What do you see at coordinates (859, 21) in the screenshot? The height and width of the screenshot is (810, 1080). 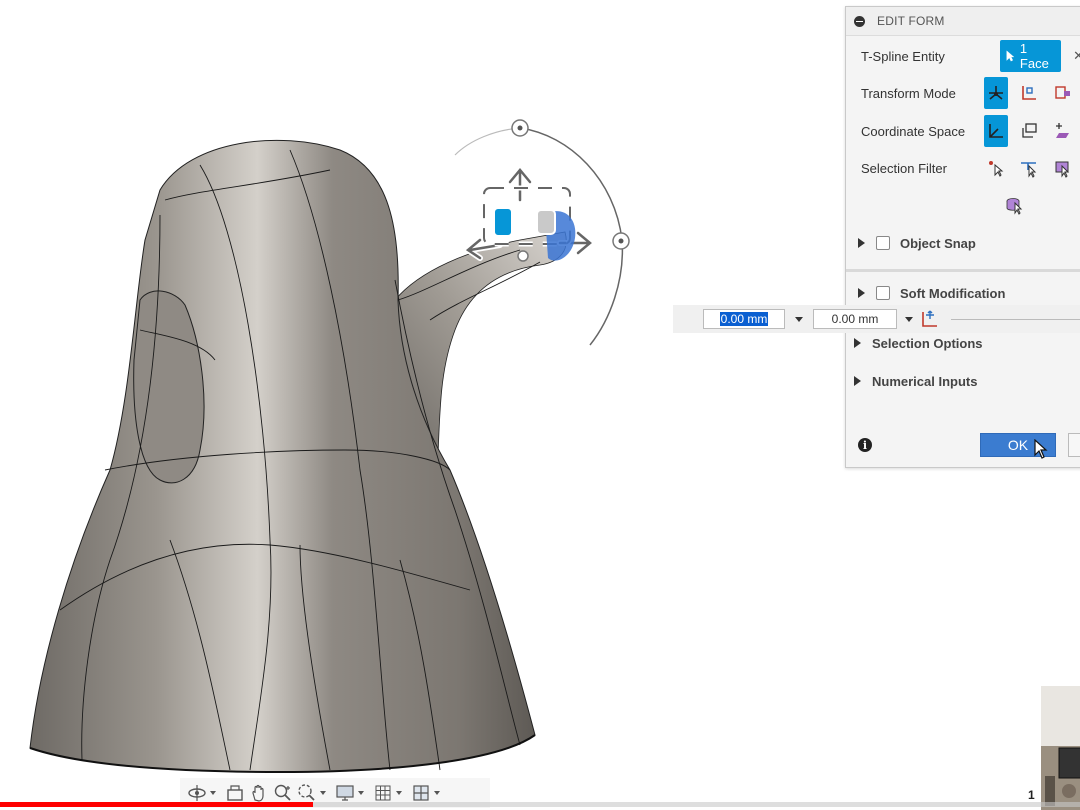 I see `collapse-icon` at bounding box center [859, 21].